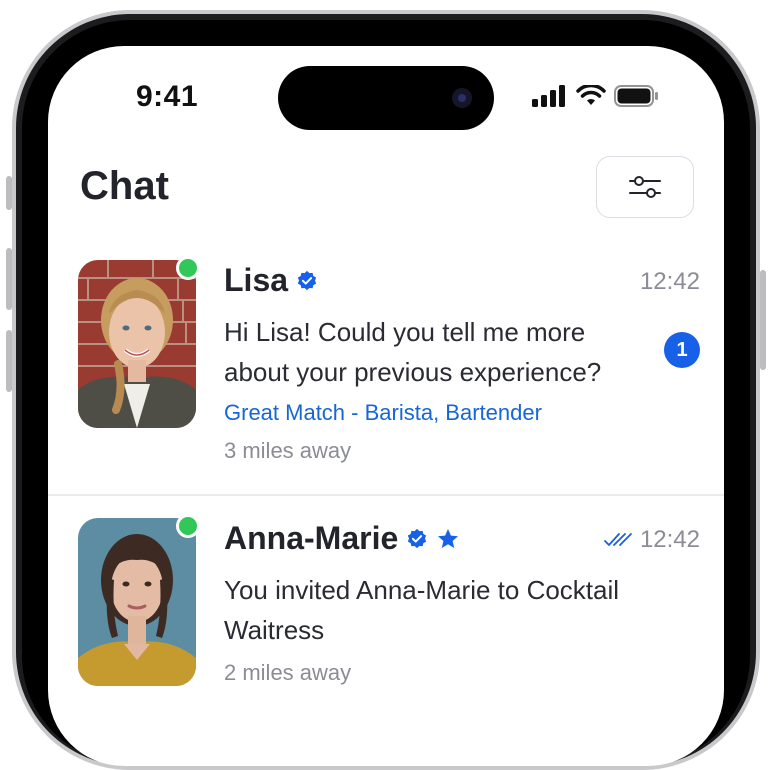  What do you see at coordinates (591, 95) in the screenshot?
I see `wifi-icon` at bounding box center [591, 95].